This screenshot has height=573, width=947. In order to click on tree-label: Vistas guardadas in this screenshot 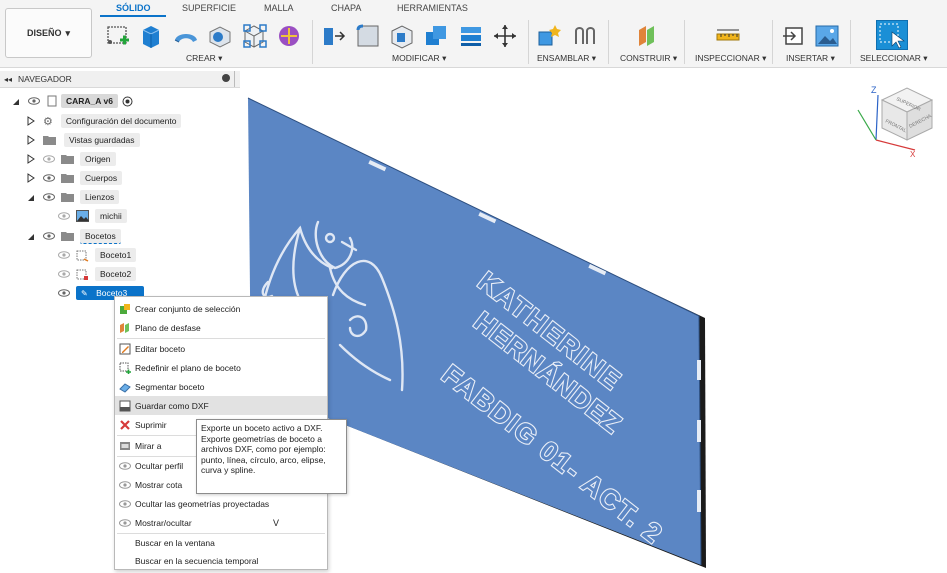, I will do `click(102, 140)`.